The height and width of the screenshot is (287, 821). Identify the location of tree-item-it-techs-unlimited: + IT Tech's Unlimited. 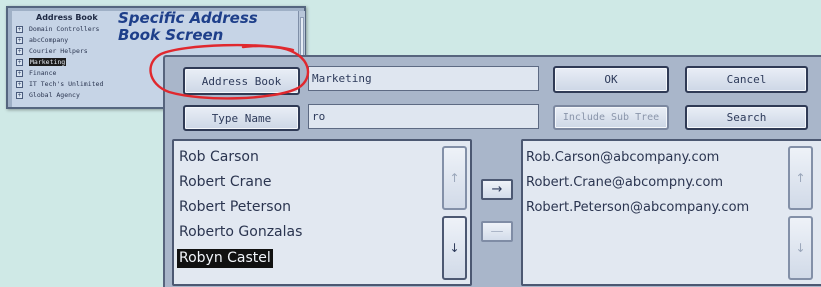
(59, 84).